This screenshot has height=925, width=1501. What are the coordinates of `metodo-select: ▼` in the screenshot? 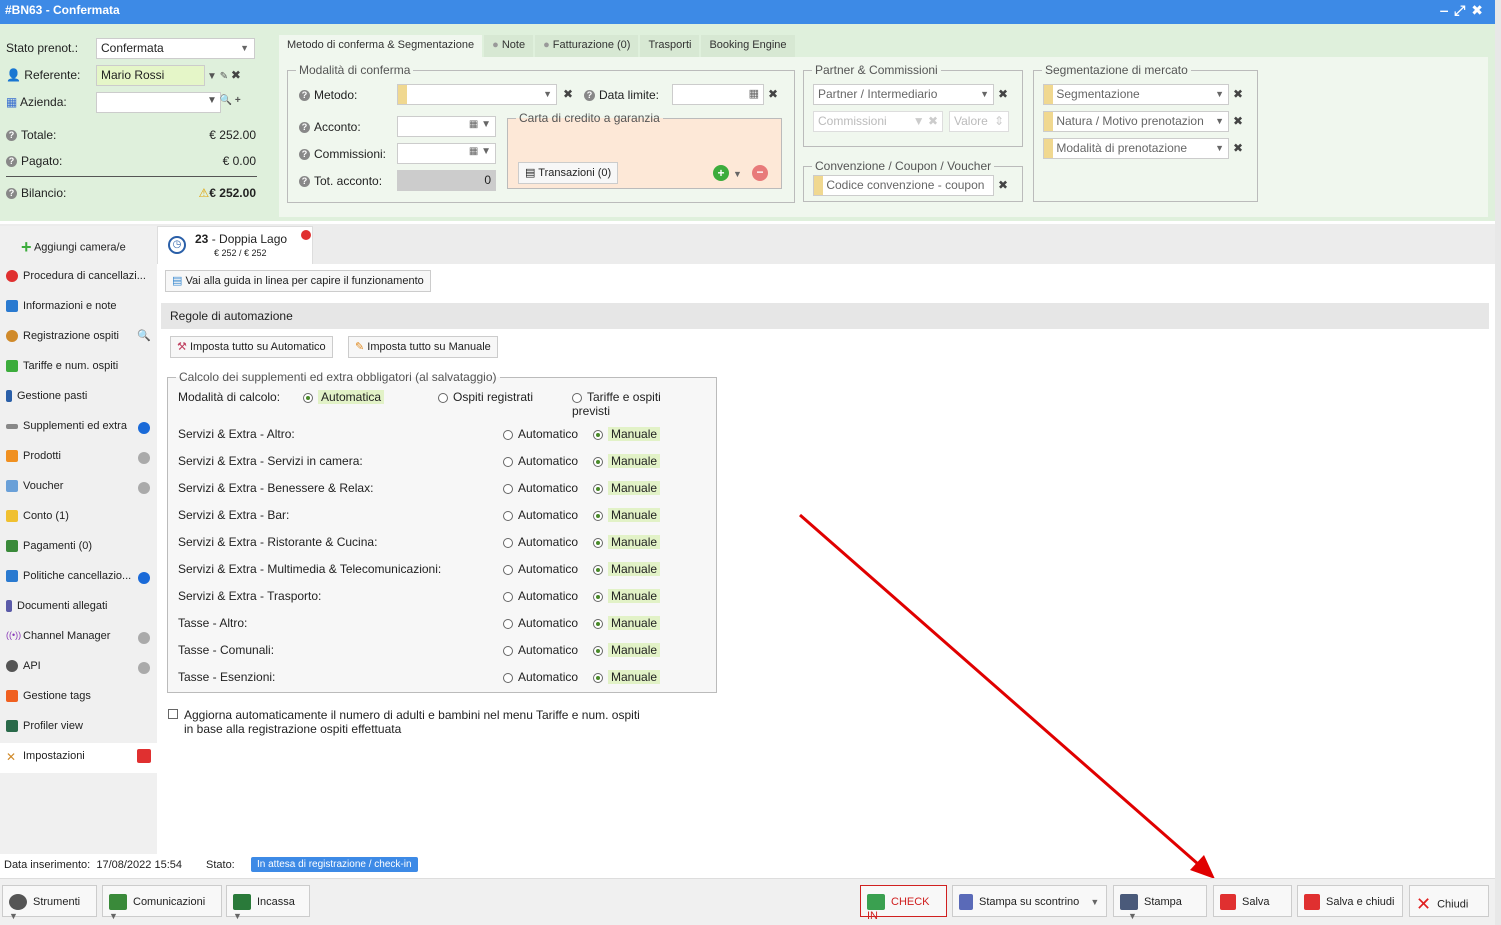 It's located at (477, 94).